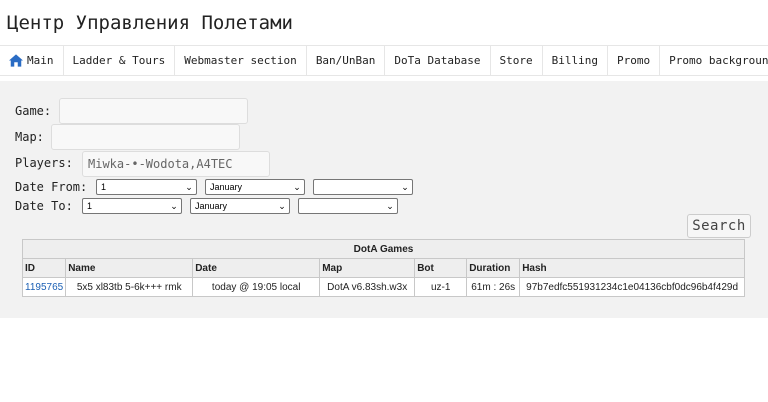  What do you see at coordinates (719, 226) in the screenshot?
I see `search-button: Search` at bounding box center [719, 226].